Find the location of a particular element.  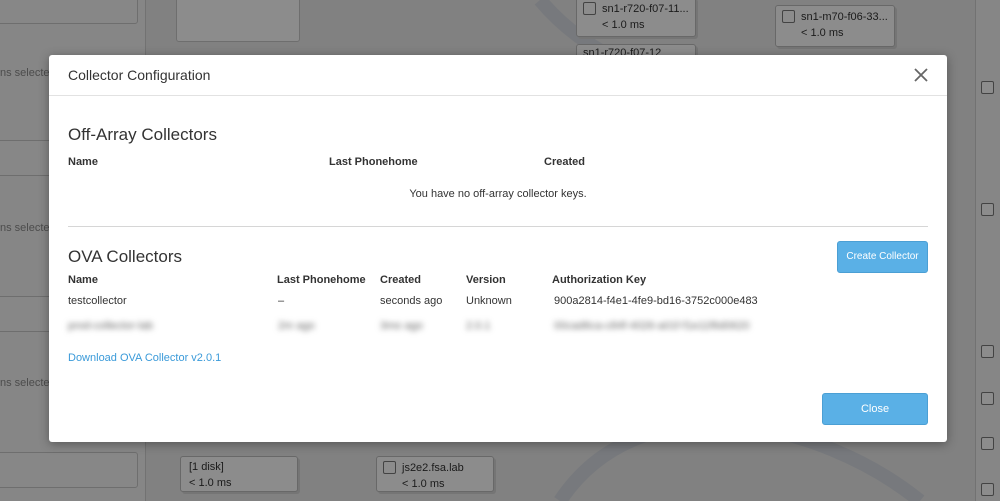

collector-created: 3mo ago is located at coordinates (401, 326).